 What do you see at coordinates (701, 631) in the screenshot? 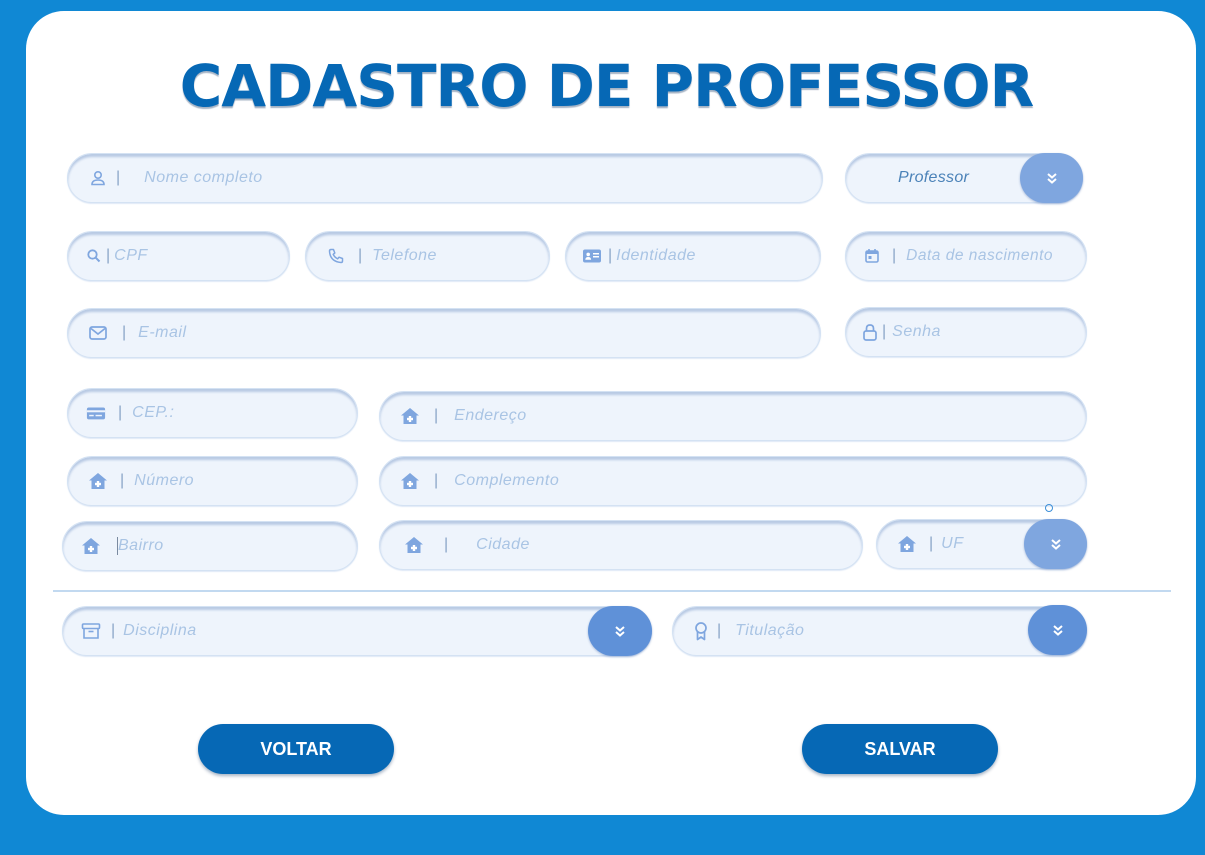
I see `award-icon` at bounding box center [701, 631].